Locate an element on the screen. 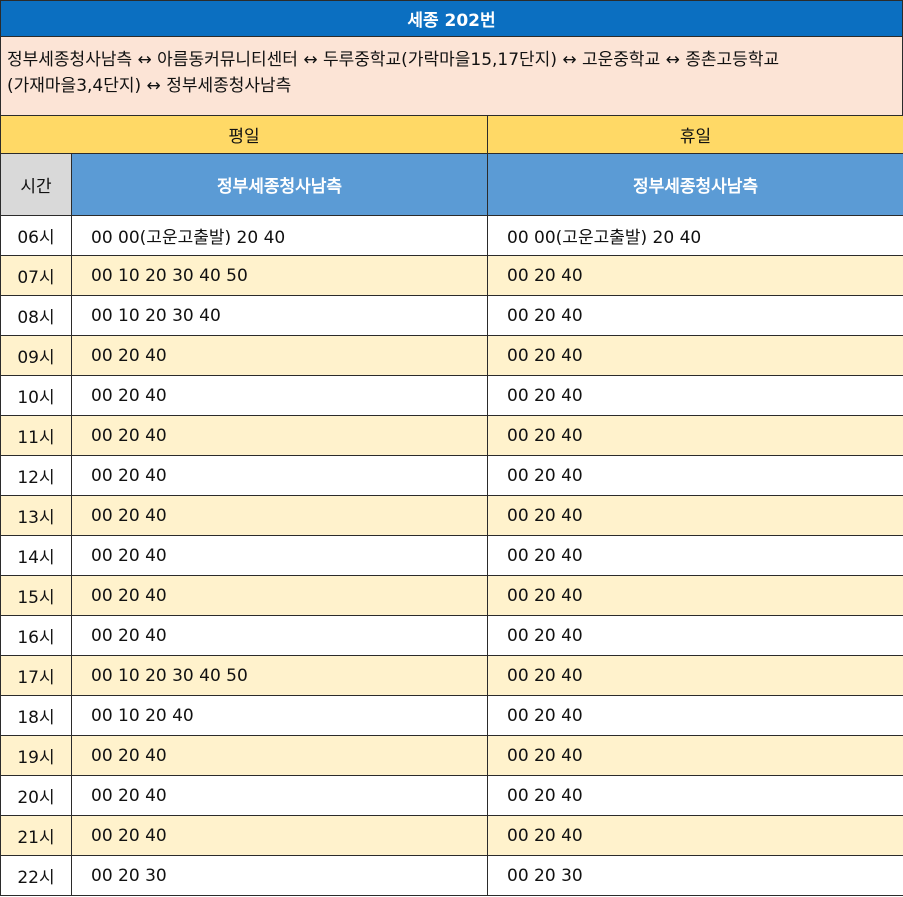 The height and width of the screenshot is (897, 903). weekday-times-cell: 00 10 20 40 is located at coordinates (279, 715).